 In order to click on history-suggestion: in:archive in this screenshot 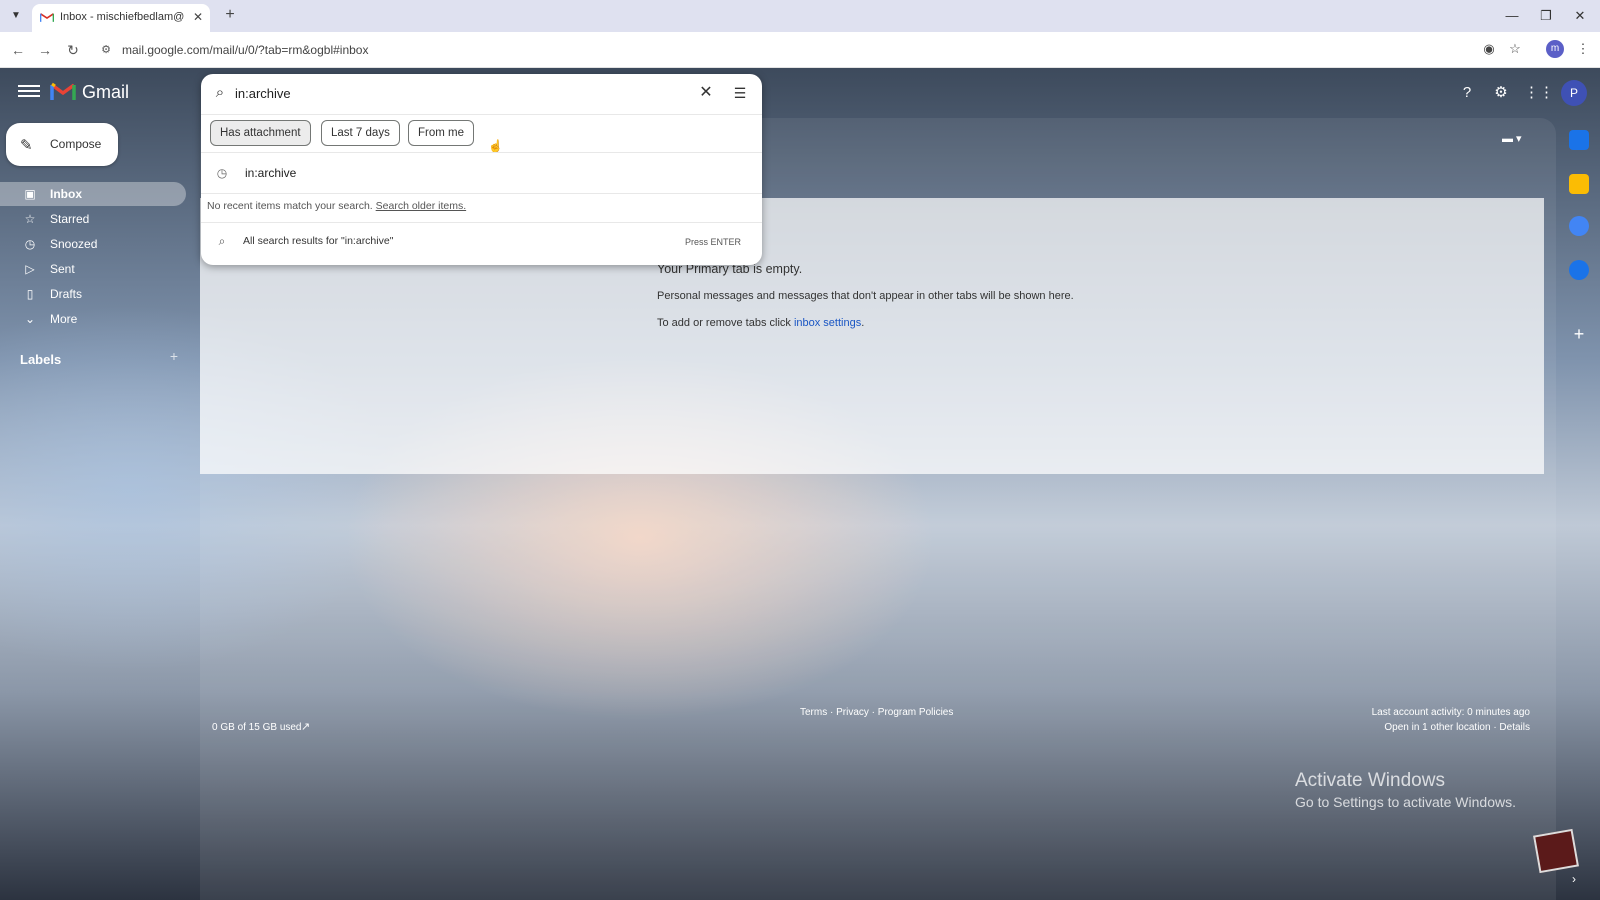, I will do `click(270, 173)`.